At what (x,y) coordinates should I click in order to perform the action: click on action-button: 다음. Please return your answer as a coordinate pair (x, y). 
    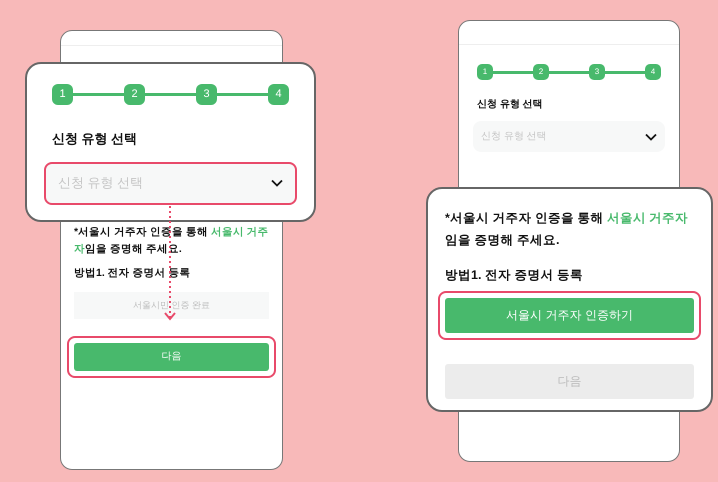
    Looking at the image, I should click on (171, 356).